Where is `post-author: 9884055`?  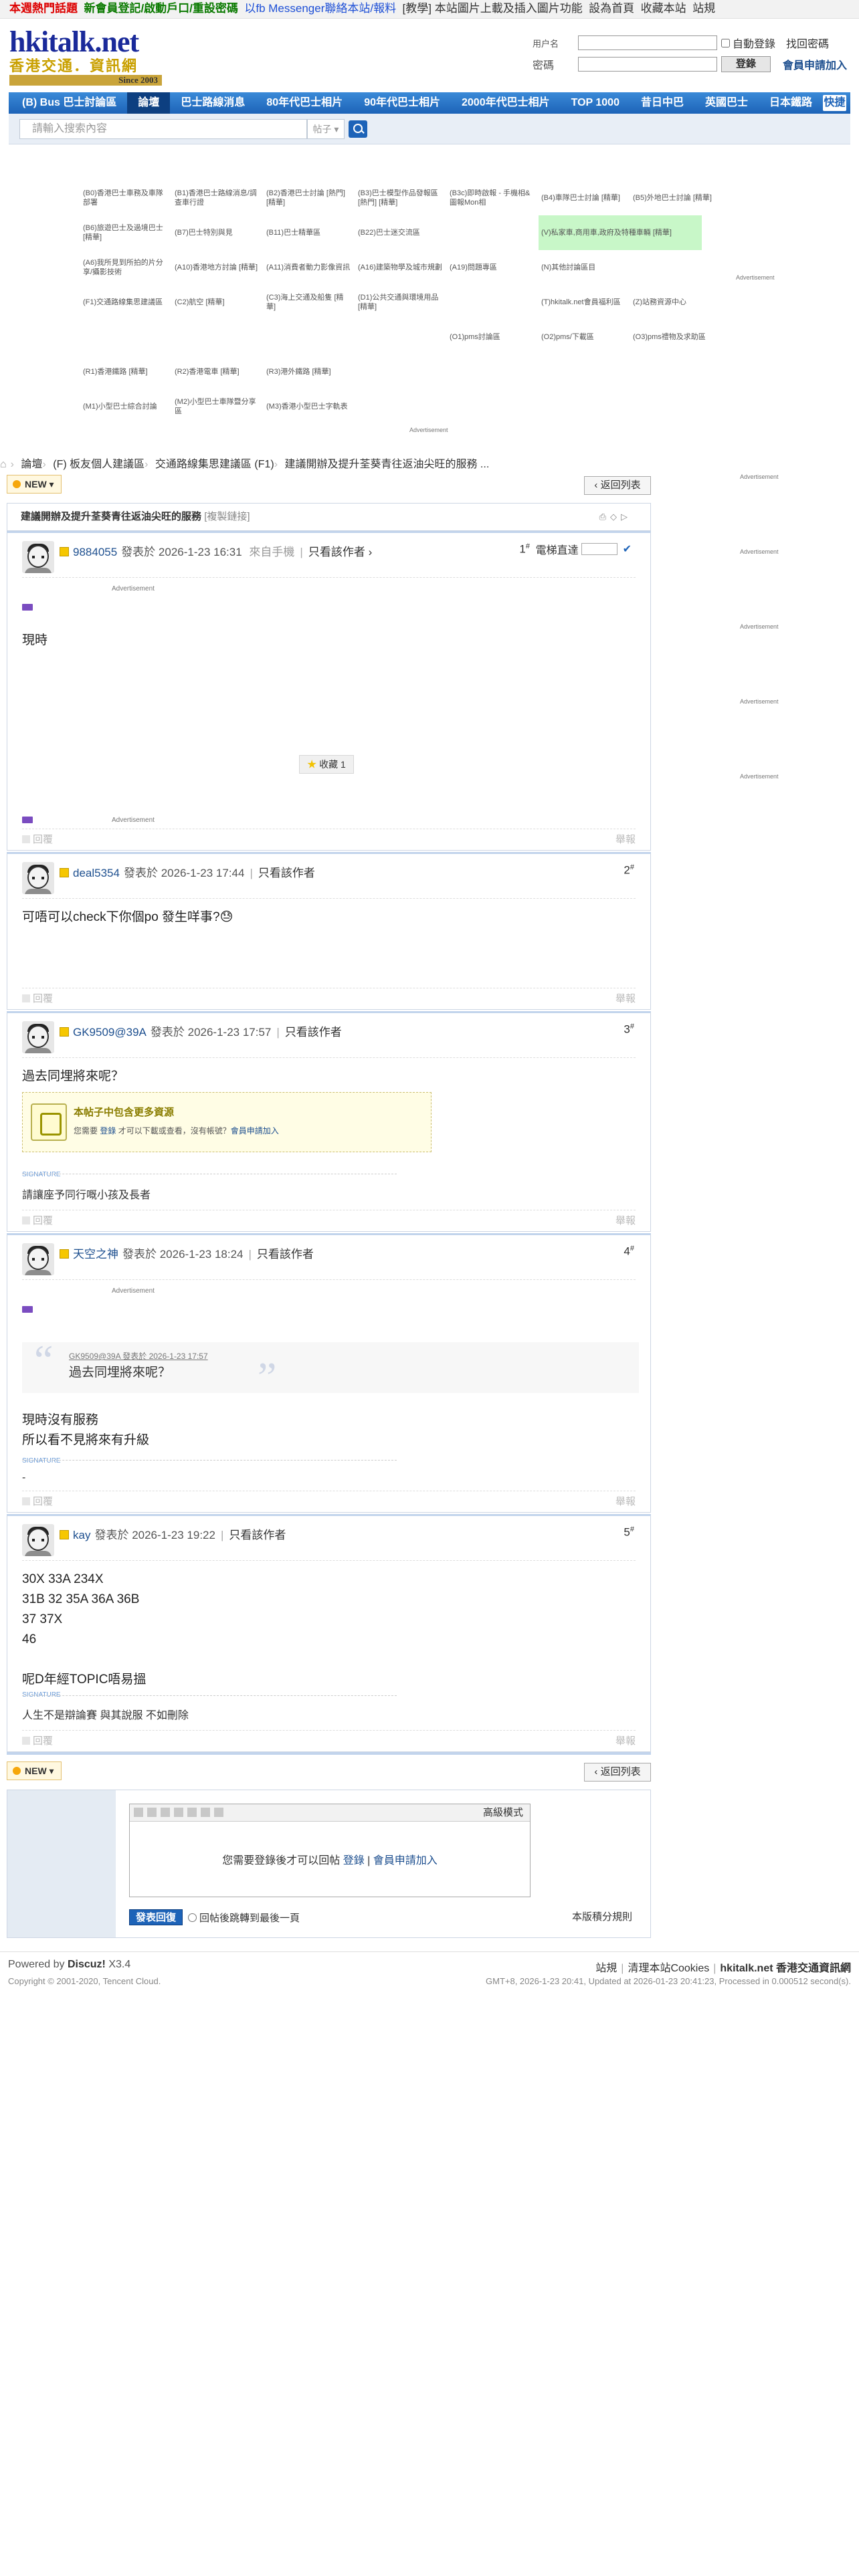
post-author: 9884055 is located at coordinates (95, 552).